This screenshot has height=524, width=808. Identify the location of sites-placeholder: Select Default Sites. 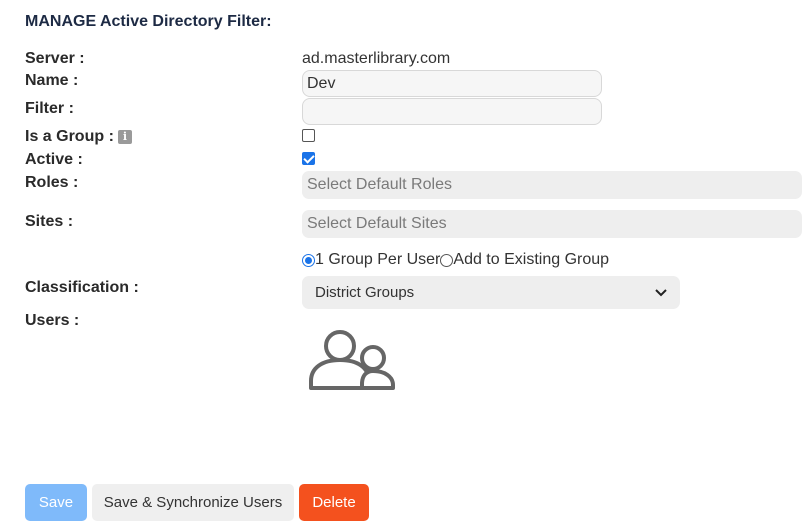
(377, 223).